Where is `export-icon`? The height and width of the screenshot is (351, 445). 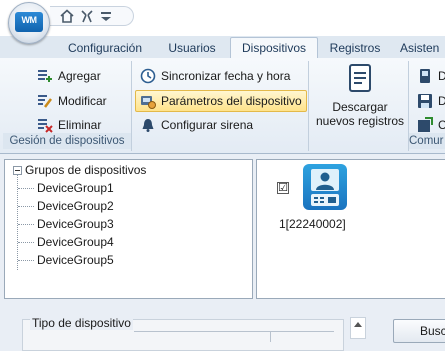
export-icon is located at coordinates (425, 124).